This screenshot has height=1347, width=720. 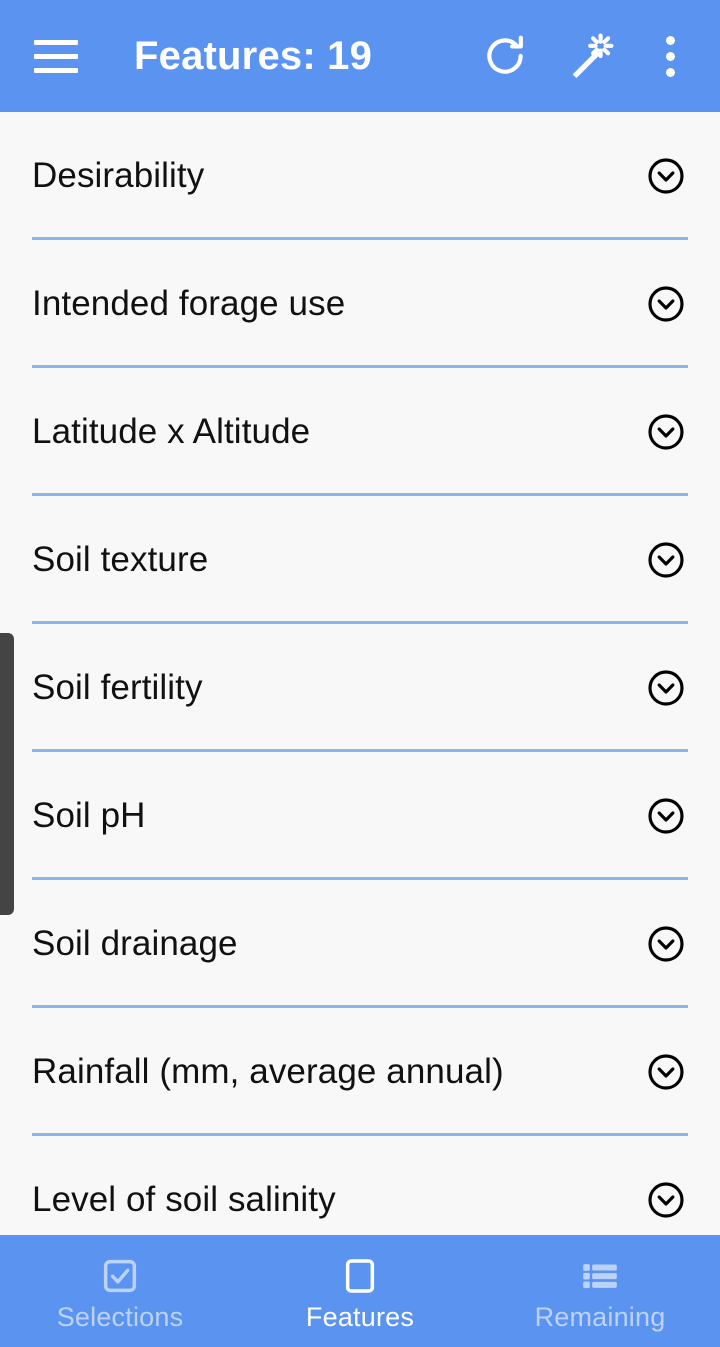 I want to click on bottom-navigation-bar: Selections Features Remaining, so click(x=360, y=1291).